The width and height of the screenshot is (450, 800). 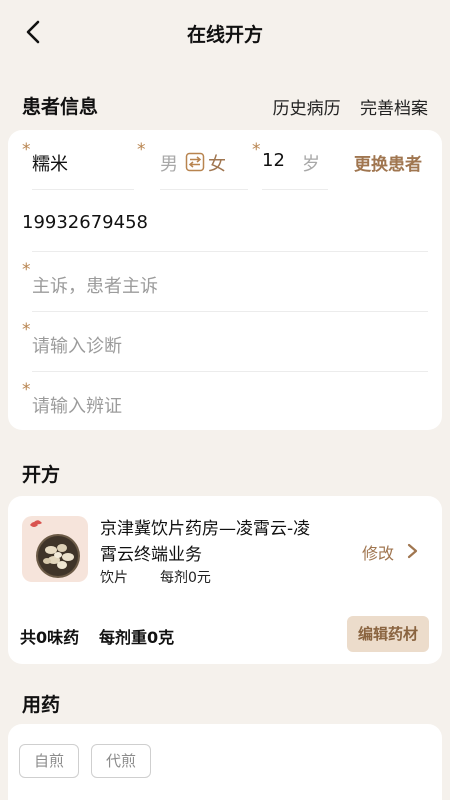 I want to click on prescription-price: 每剂0元, so click(x=185, y=578).